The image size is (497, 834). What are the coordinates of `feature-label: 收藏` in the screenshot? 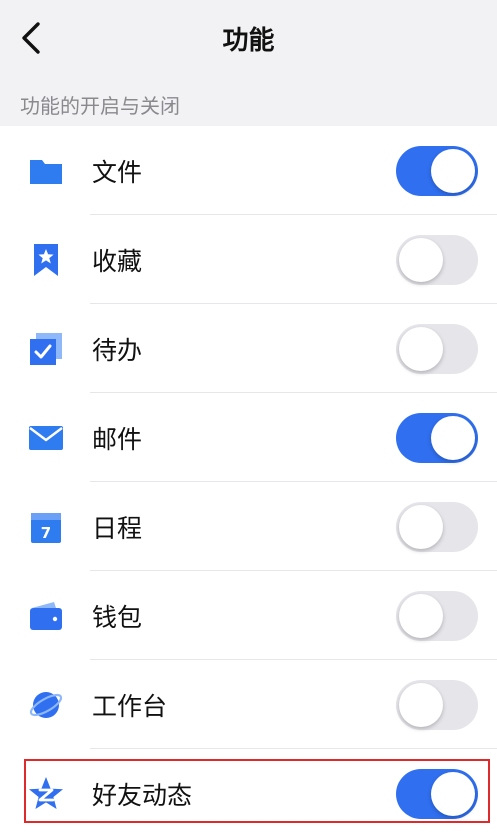 It's located at (117, 261).